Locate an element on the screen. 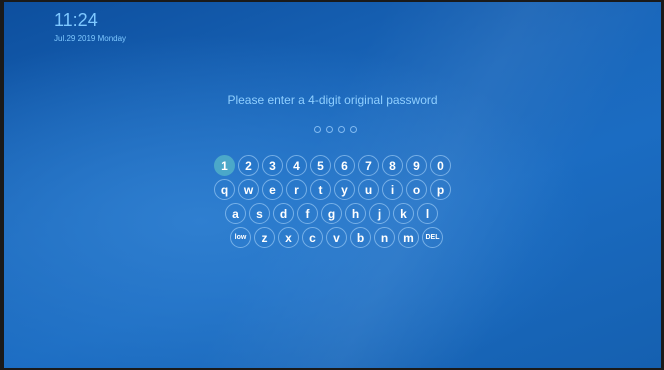 This screenshot has height=370, width=664. key-7: 7 is located at coordinates (368, 165).